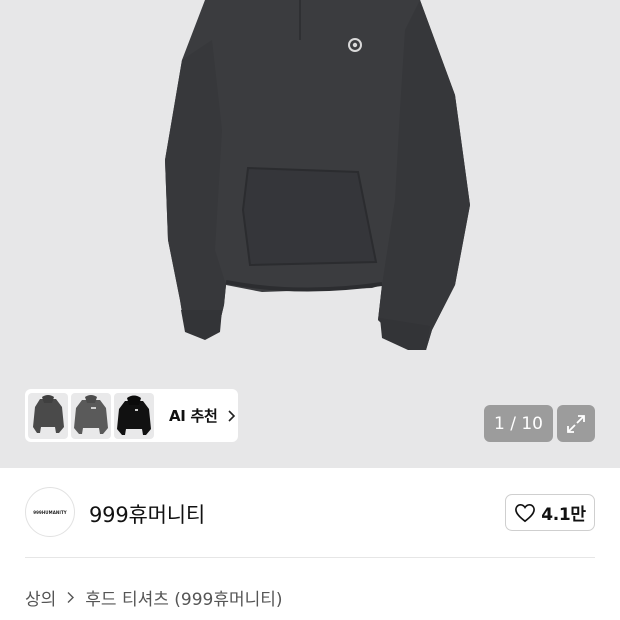 Image resolution: width=620 pixels, height=620 pixels. I want to click on brand-row: 999HUMANITY 999휴머니티 4.1만, so click(310, 513).